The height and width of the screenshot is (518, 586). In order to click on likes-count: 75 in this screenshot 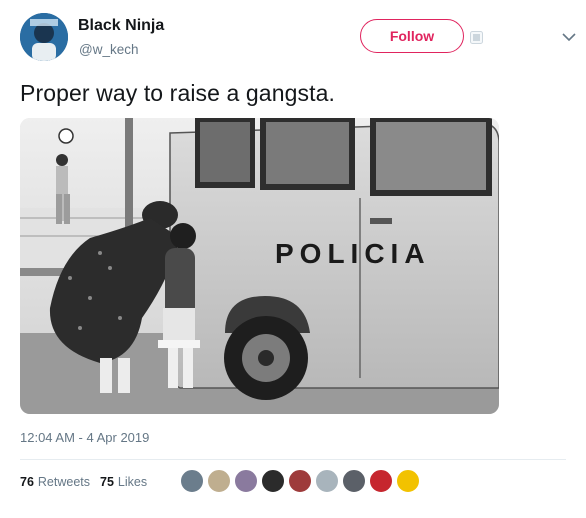, I will do `click(107, 482)`.